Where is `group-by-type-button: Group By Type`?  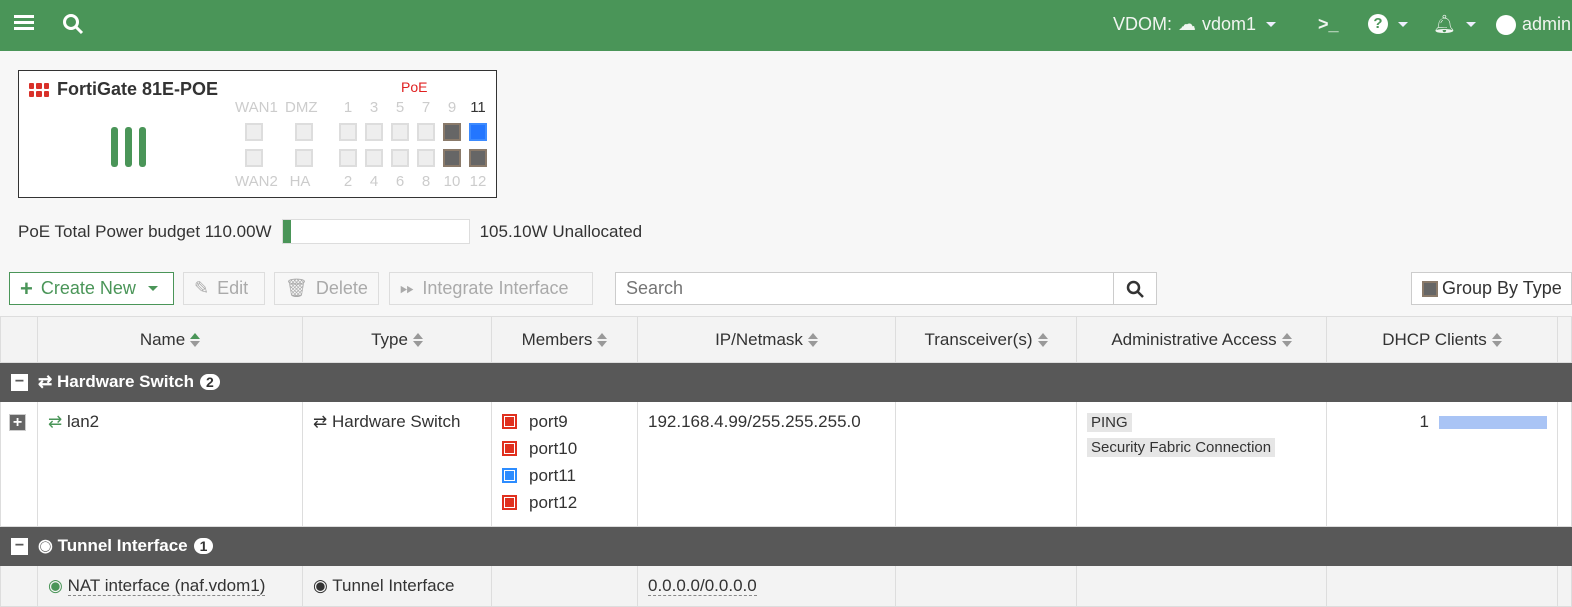 group-by-type-button: Group By Type is located at coordinates (1491, 288).